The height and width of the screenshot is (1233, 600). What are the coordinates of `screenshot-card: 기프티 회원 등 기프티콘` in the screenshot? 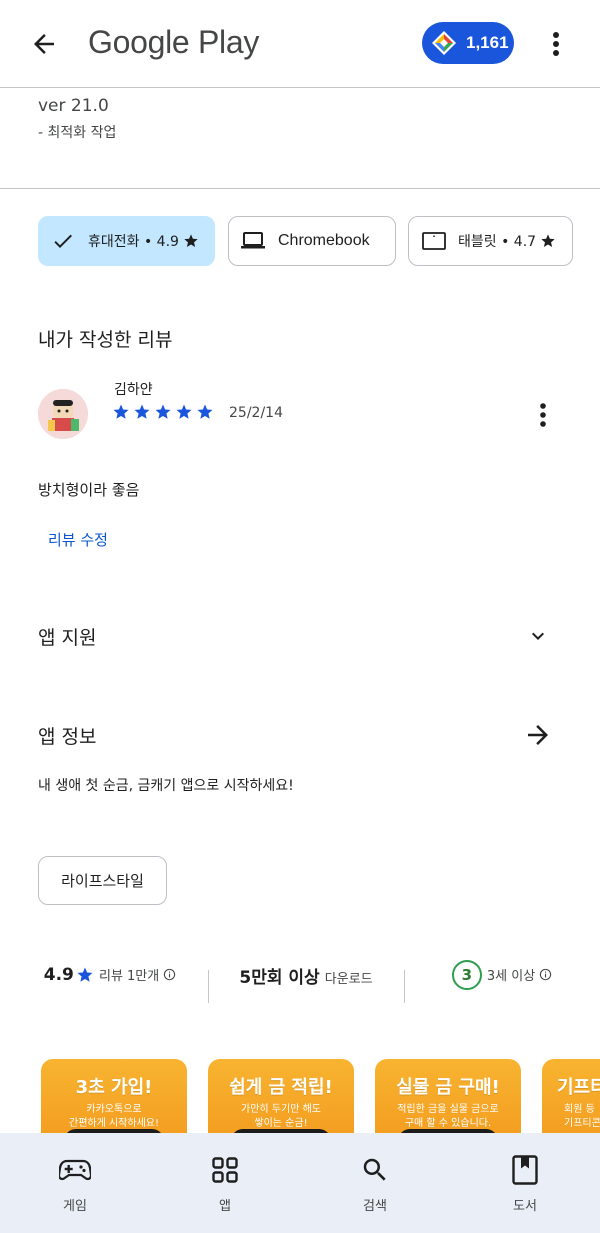 It's located at (571, 1099).